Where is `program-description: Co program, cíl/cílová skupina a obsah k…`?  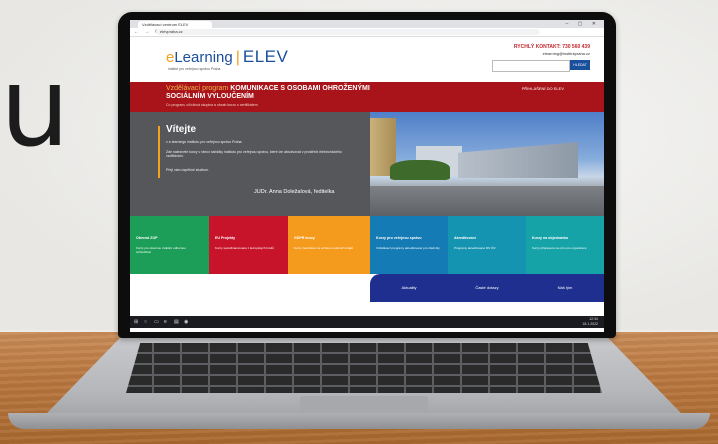 program-description: Co program, cíl/cílová skupina a obsah k… is located at coordinates (212, 105).